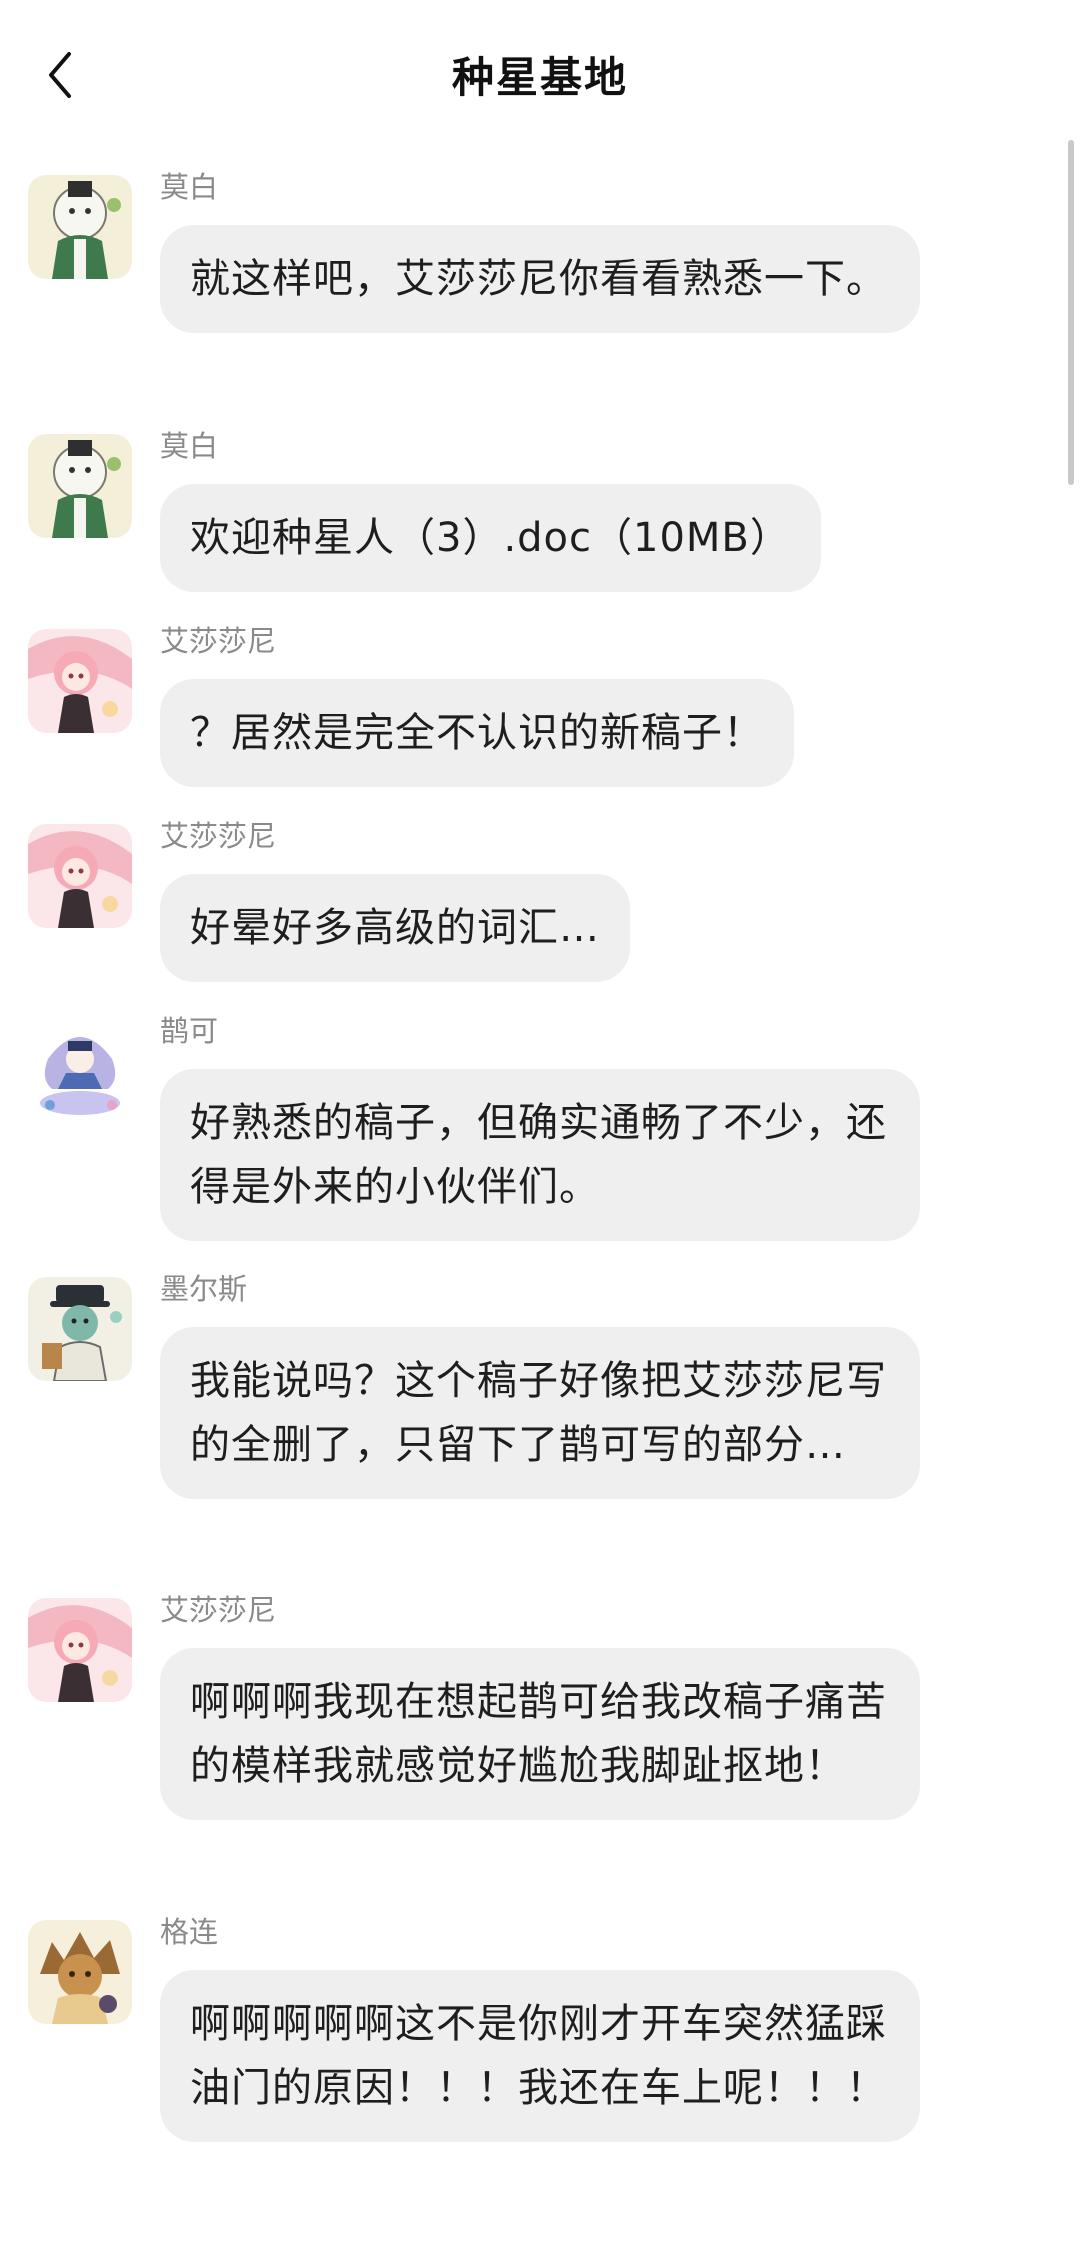  Describe the element at coordinates (540, 2056) in the screenshot. I see `message-bubble: 啊啊啊啊啊这不是你刚才开车突然猛踩油门的原因！！！我还在车上呢！！！` at that location.